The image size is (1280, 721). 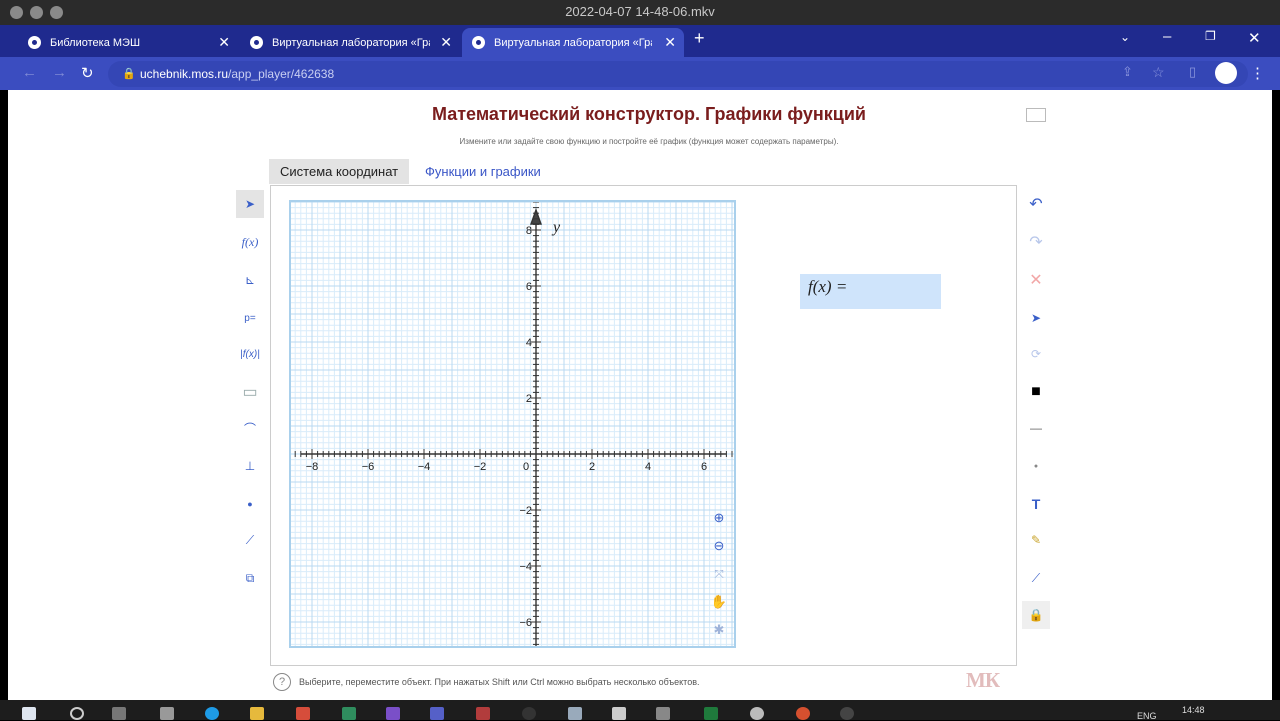 I want to click on tangent-icon: ⌒, so click(x=250, y=428).